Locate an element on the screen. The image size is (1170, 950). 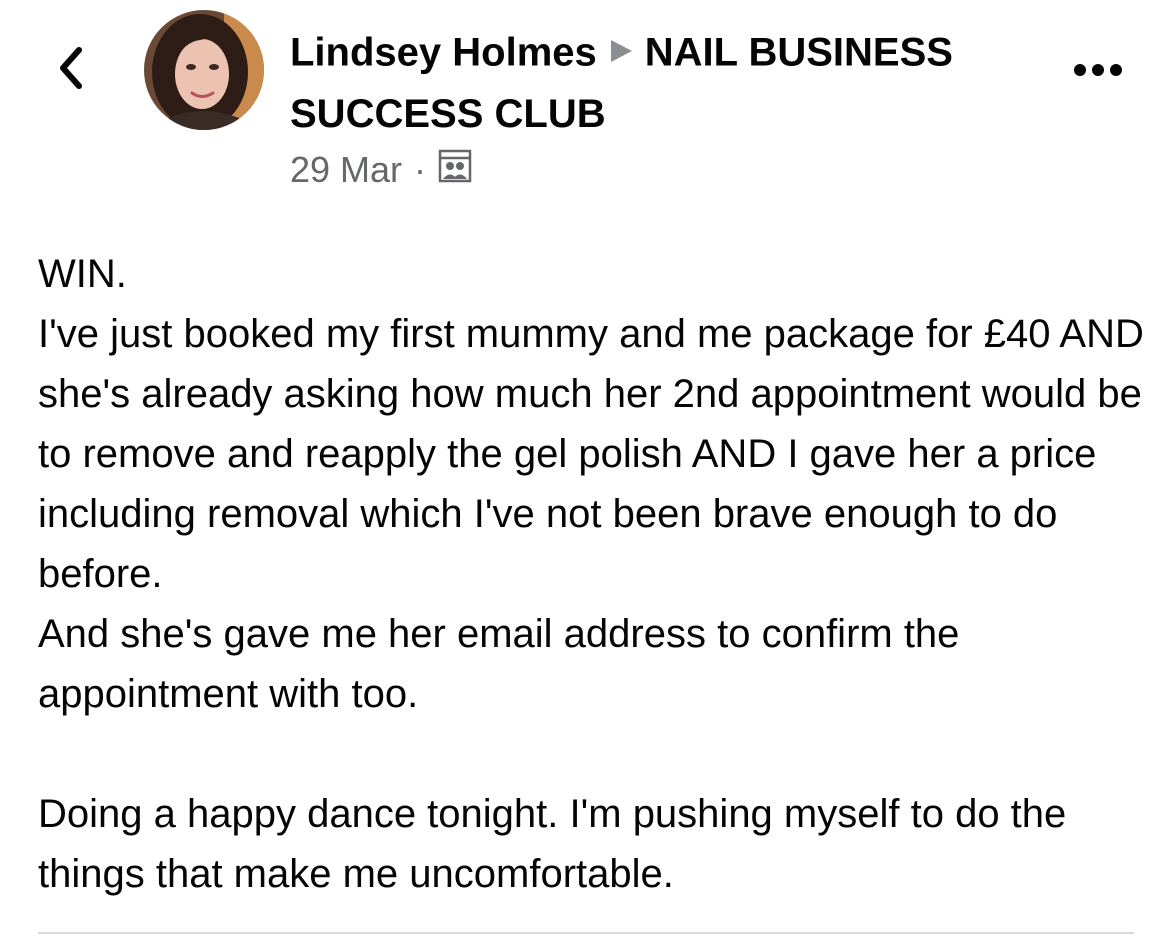
post-title: Lindsey Holmes NAIL BUSINESS SUCCESS CLUB is located at coordinates (640, 83).